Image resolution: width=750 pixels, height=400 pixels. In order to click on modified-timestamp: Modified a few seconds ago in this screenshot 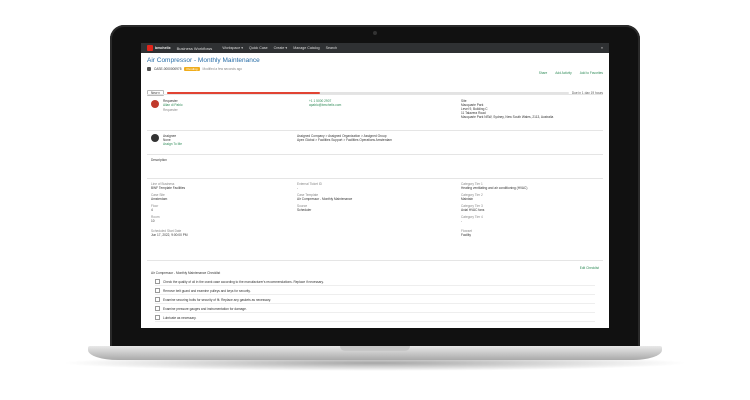, I will do `click(222, 69)`.